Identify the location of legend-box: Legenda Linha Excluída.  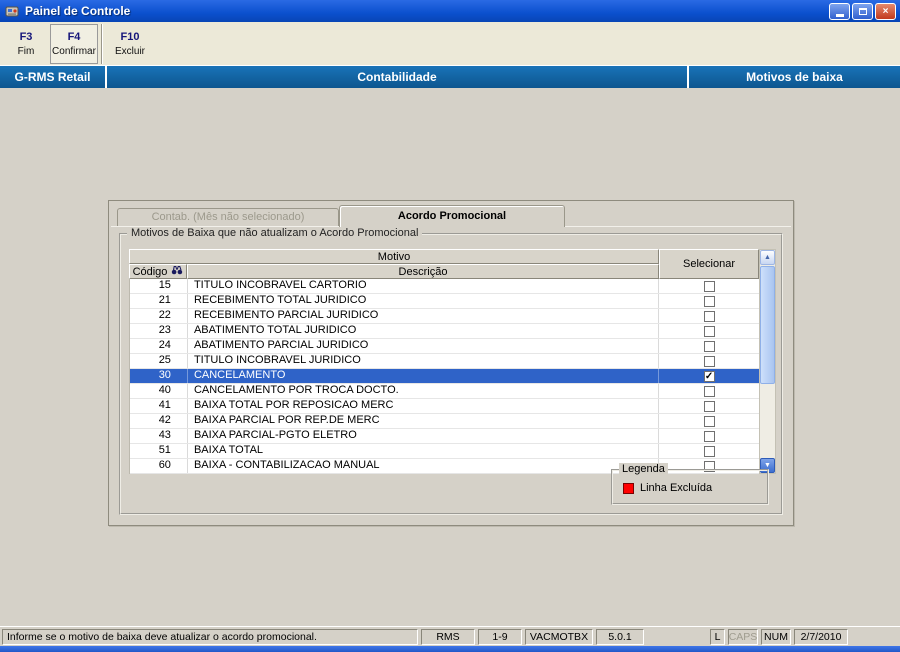
(690, 484).